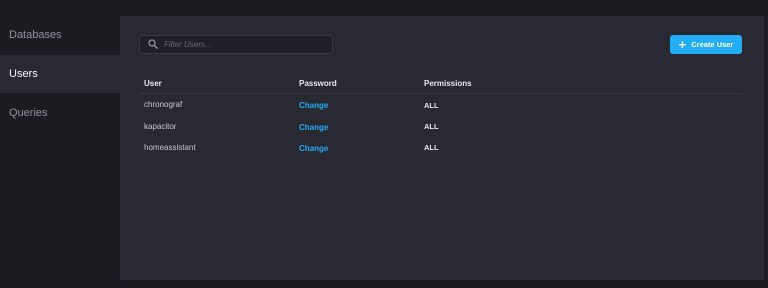 This screenshot has height=288, width=768. I want to click on sidebar-item-databases: Databases, so click(60, 35).